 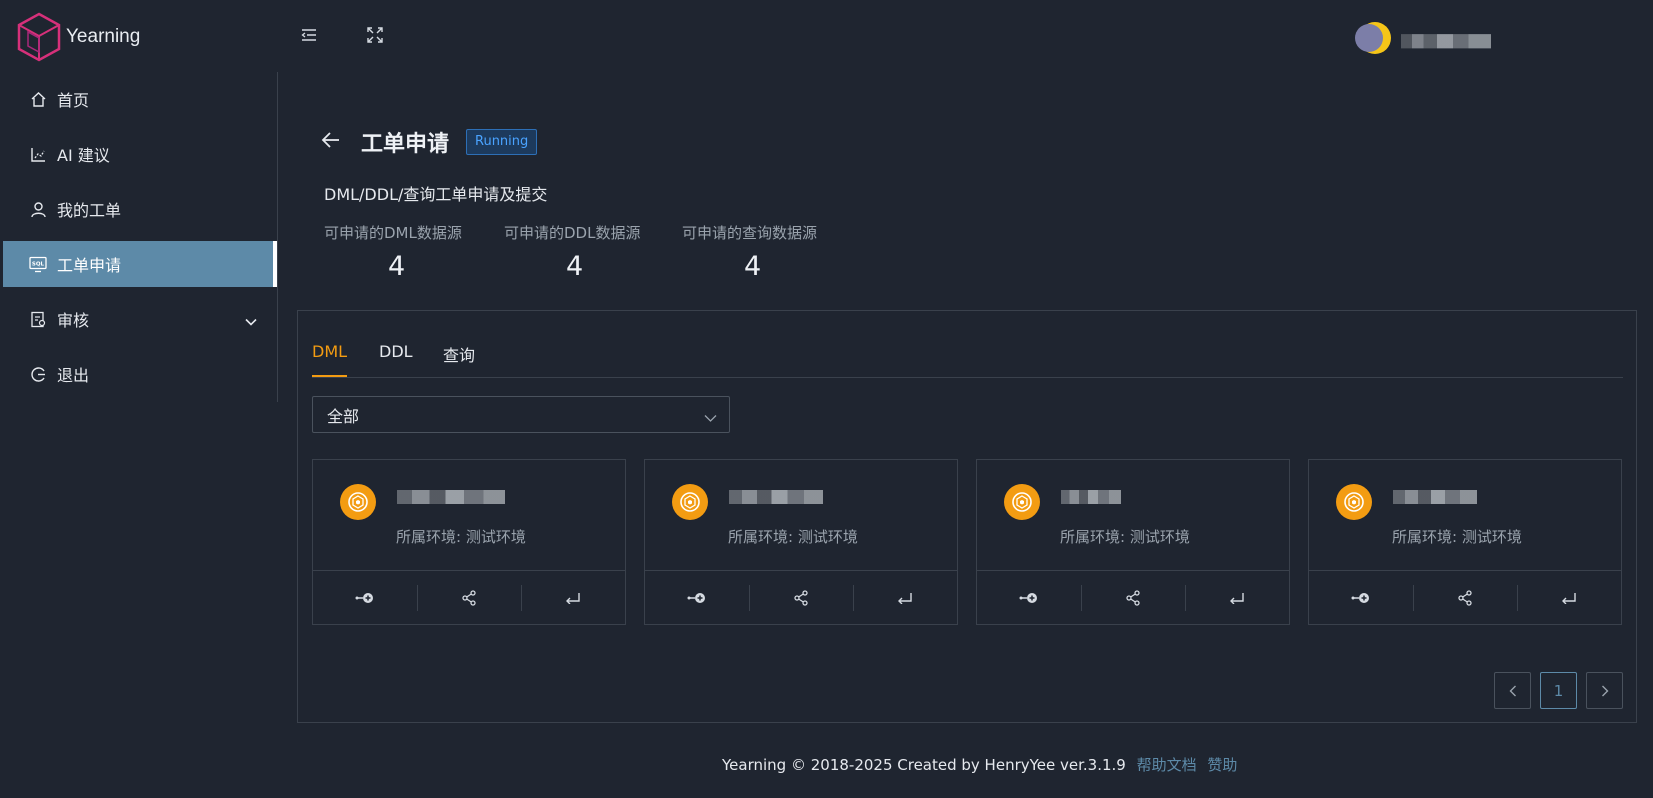 I want to click on cube-logo-icon, so click(x=39, y=37).